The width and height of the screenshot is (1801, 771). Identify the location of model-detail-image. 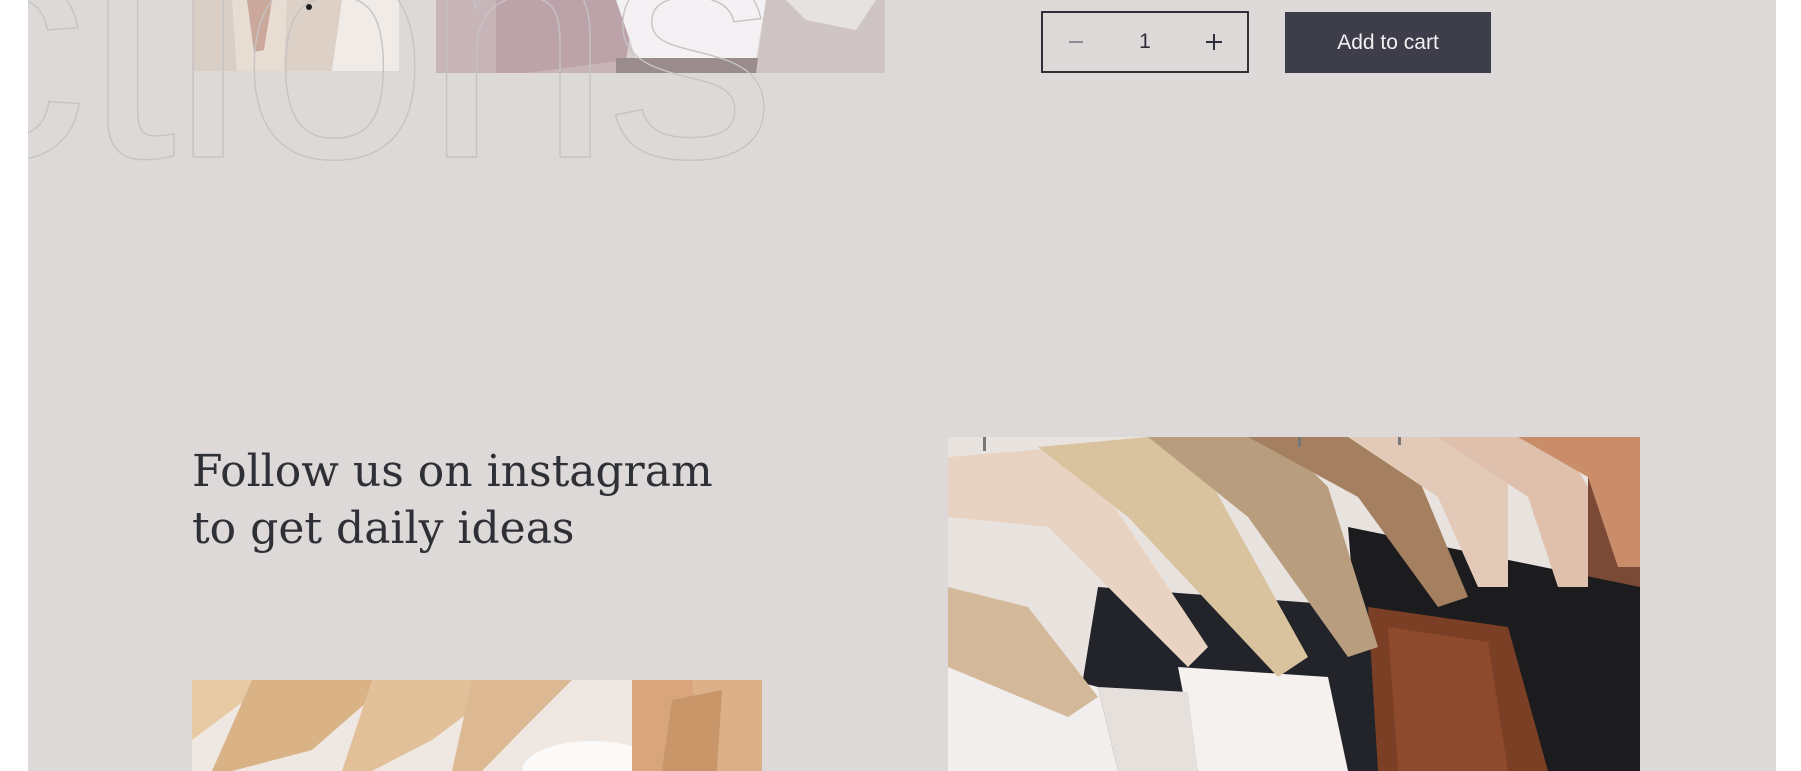
(660, 36).